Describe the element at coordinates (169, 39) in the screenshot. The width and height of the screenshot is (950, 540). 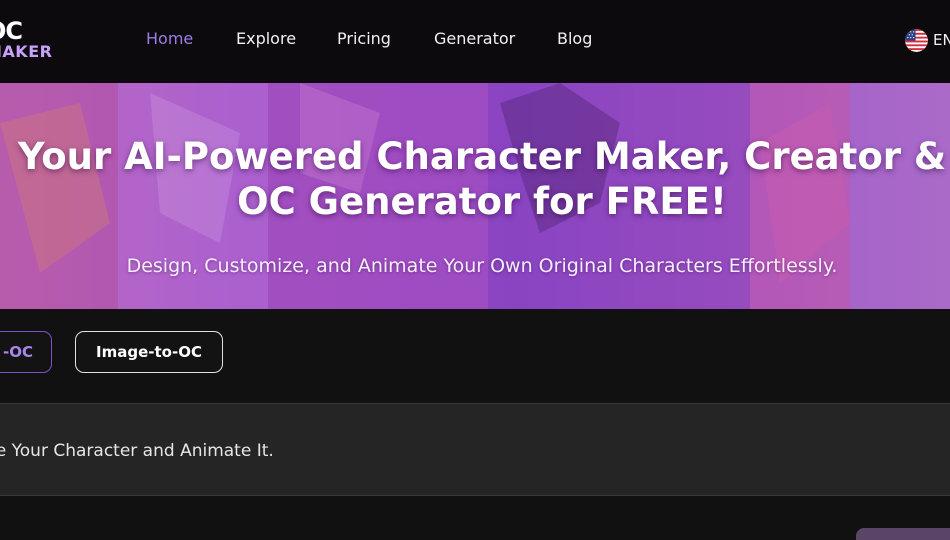
I see `nav-home: Home` at that location.